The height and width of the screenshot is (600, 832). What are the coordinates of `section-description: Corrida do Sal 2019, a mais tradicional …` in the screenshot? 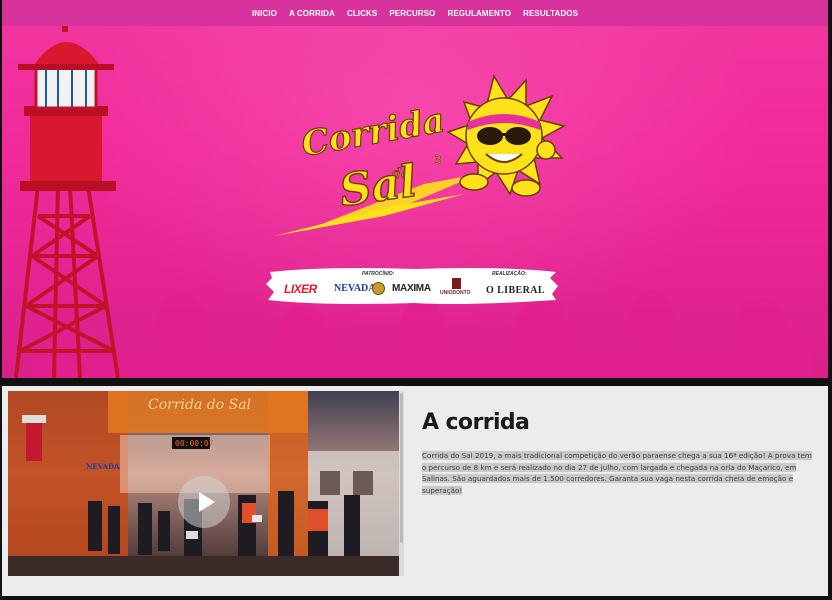 It's located at (618, 473).